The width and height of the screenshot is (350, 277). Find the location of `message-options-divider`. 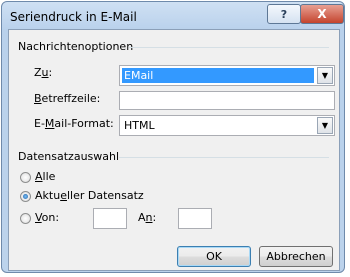

message-options-divider is located at coordinates (229, 47).